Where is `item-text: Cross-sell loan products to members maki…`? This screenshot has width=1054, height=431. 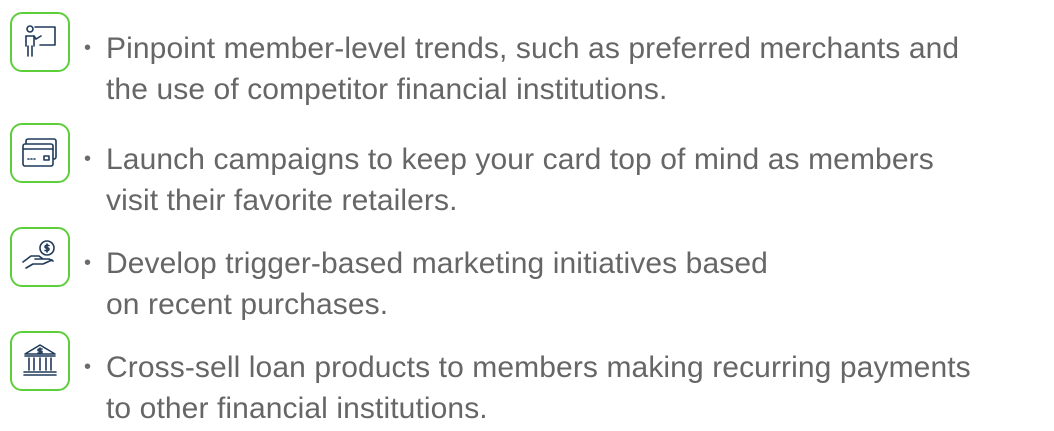 item-text: Cross-sell loan products to members maki… is located at coordinates (538, 388).